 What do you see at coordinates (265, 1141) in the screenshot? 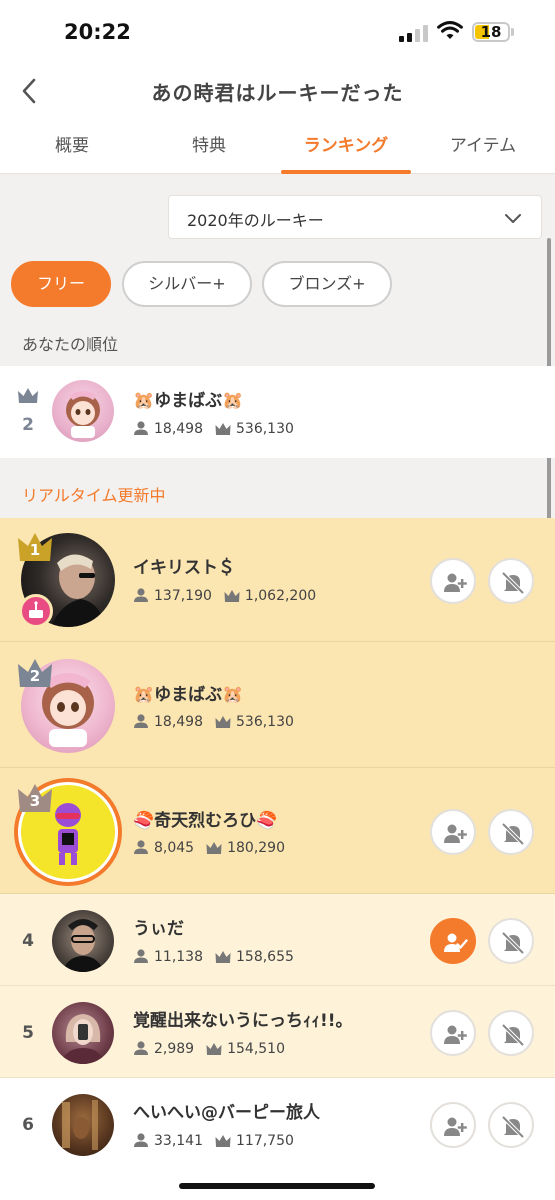
I see `points-count: 117,750` at bounding box center [265, 1141].